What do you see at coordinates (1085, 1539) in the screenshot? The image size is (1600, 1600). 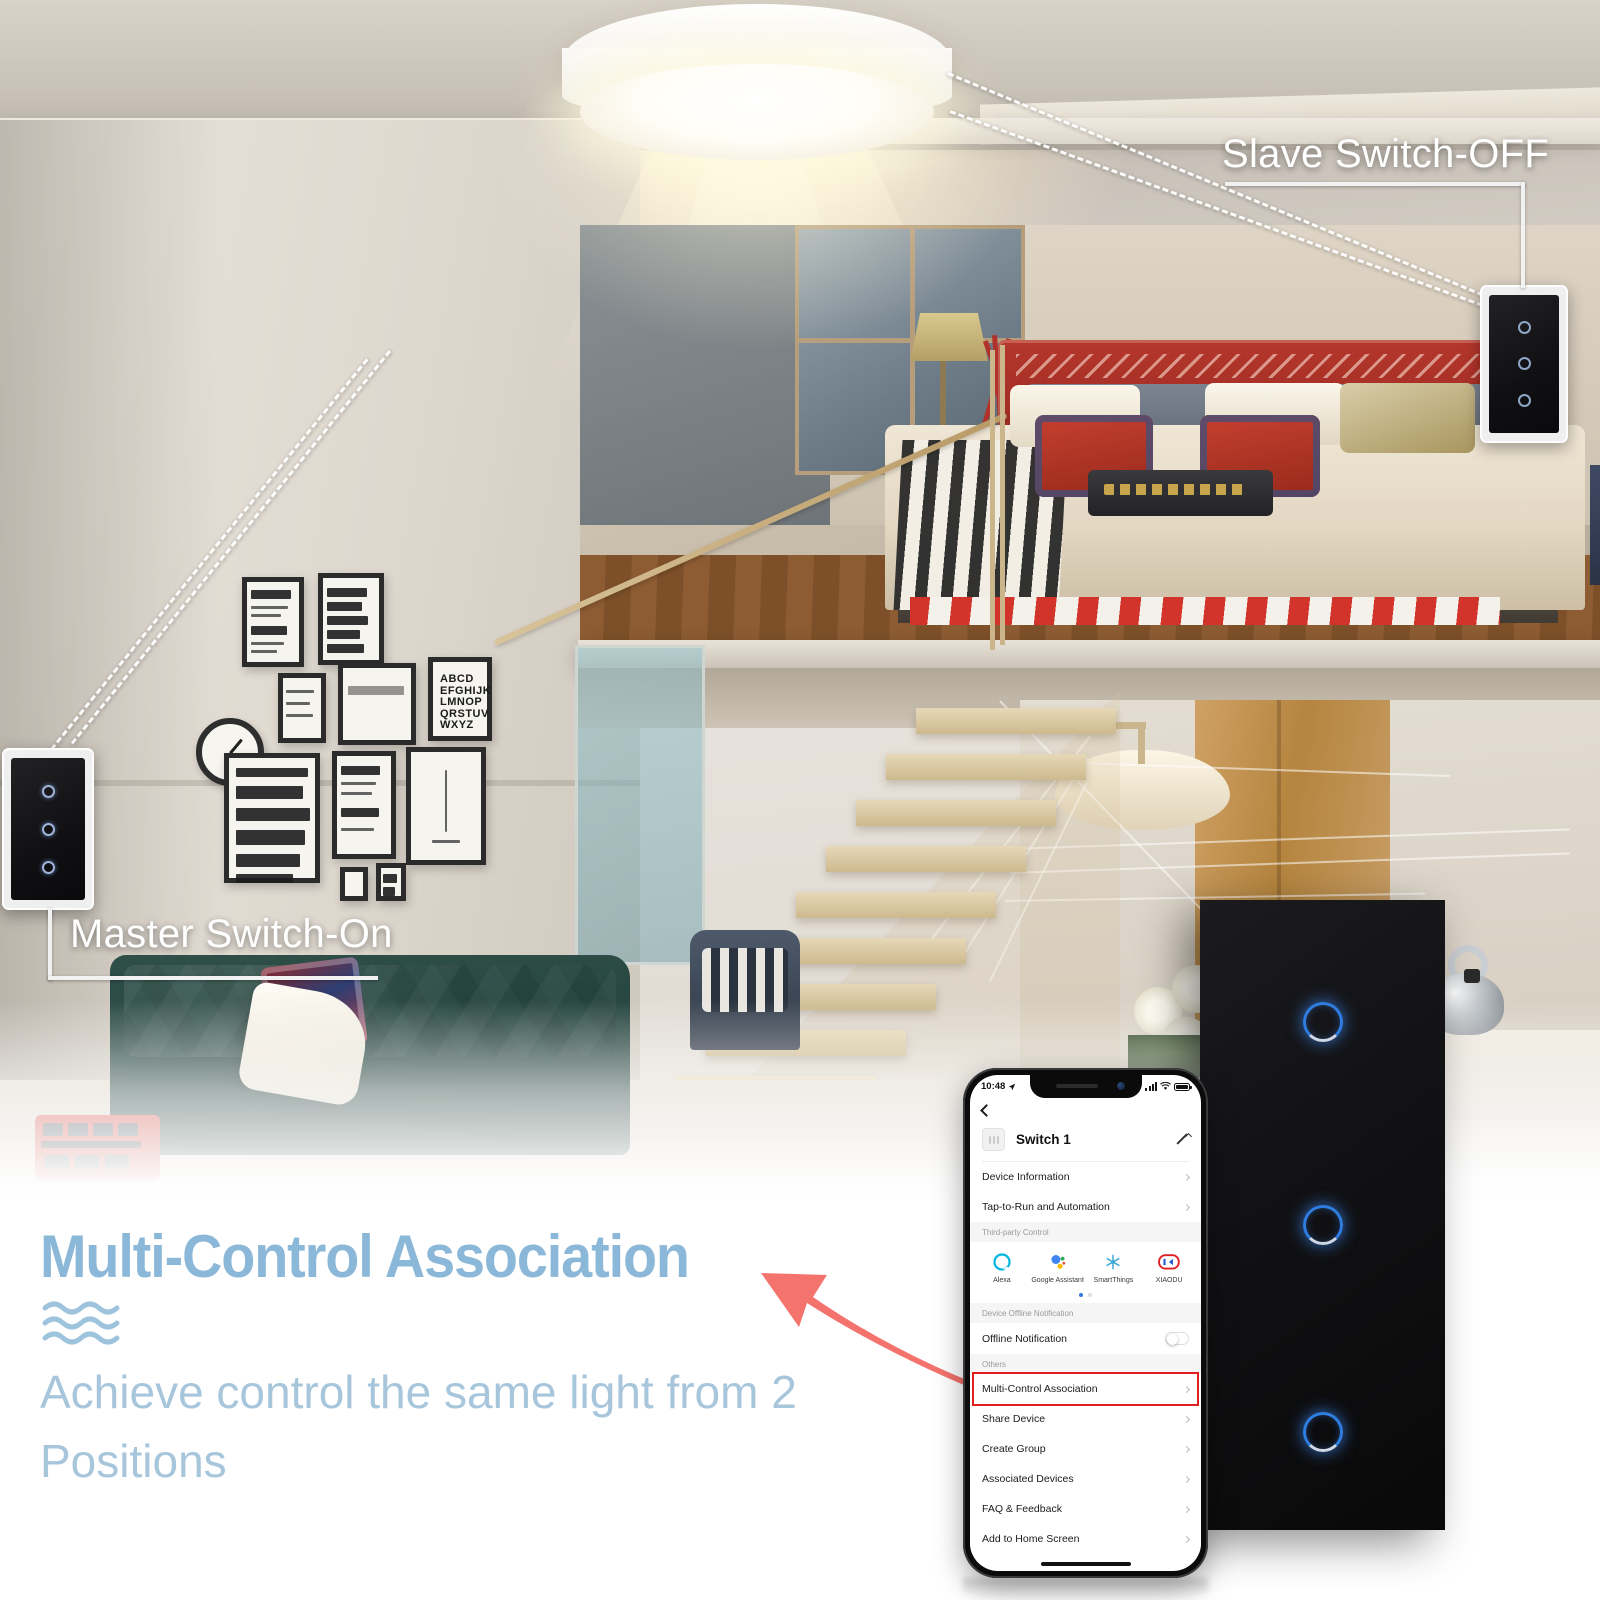 I see `row-add-to-home-screen: Add to Home Screen` at bounding box center [1085, 1539].